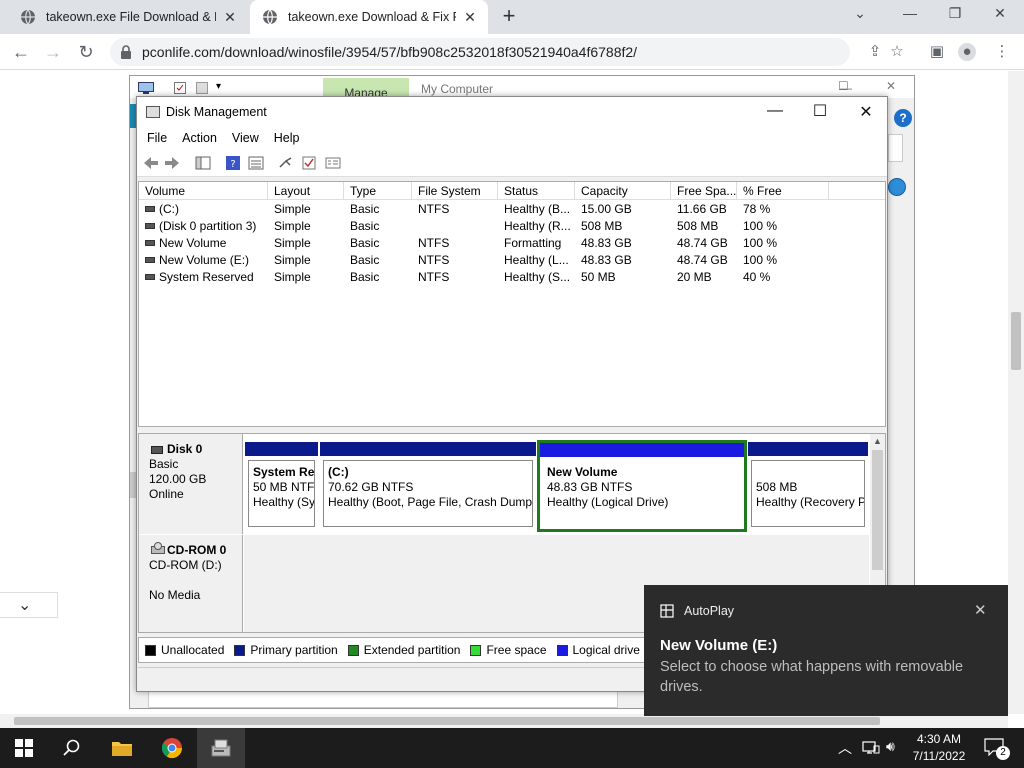  I want to click on scroll-up-icon: ▲, so click(877, 441).